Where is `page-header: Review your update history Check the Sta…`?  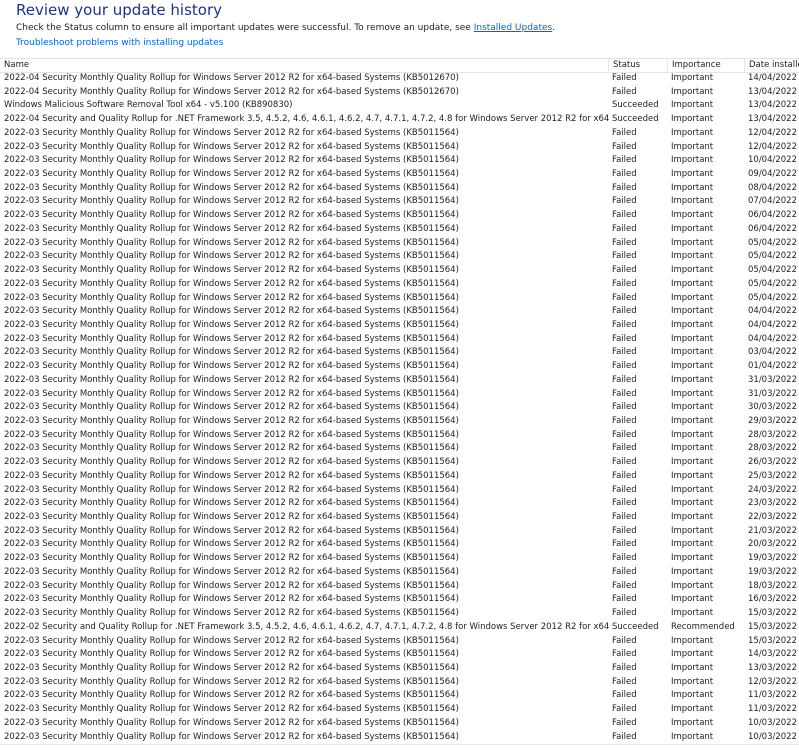 page-header: Review your update history Check the Sta… is located at coordinates (399, 29).